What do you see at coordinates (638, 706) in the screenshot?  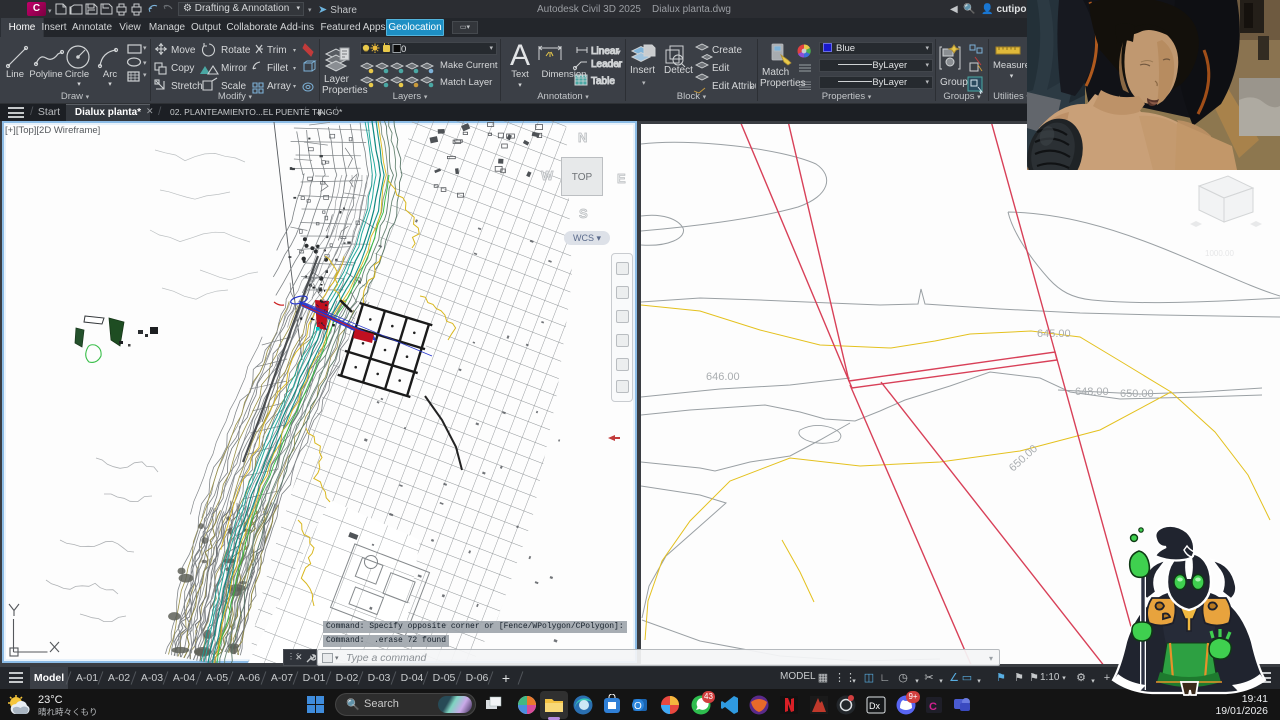 I see `svg-text: O` at bounding box center [638, 706].